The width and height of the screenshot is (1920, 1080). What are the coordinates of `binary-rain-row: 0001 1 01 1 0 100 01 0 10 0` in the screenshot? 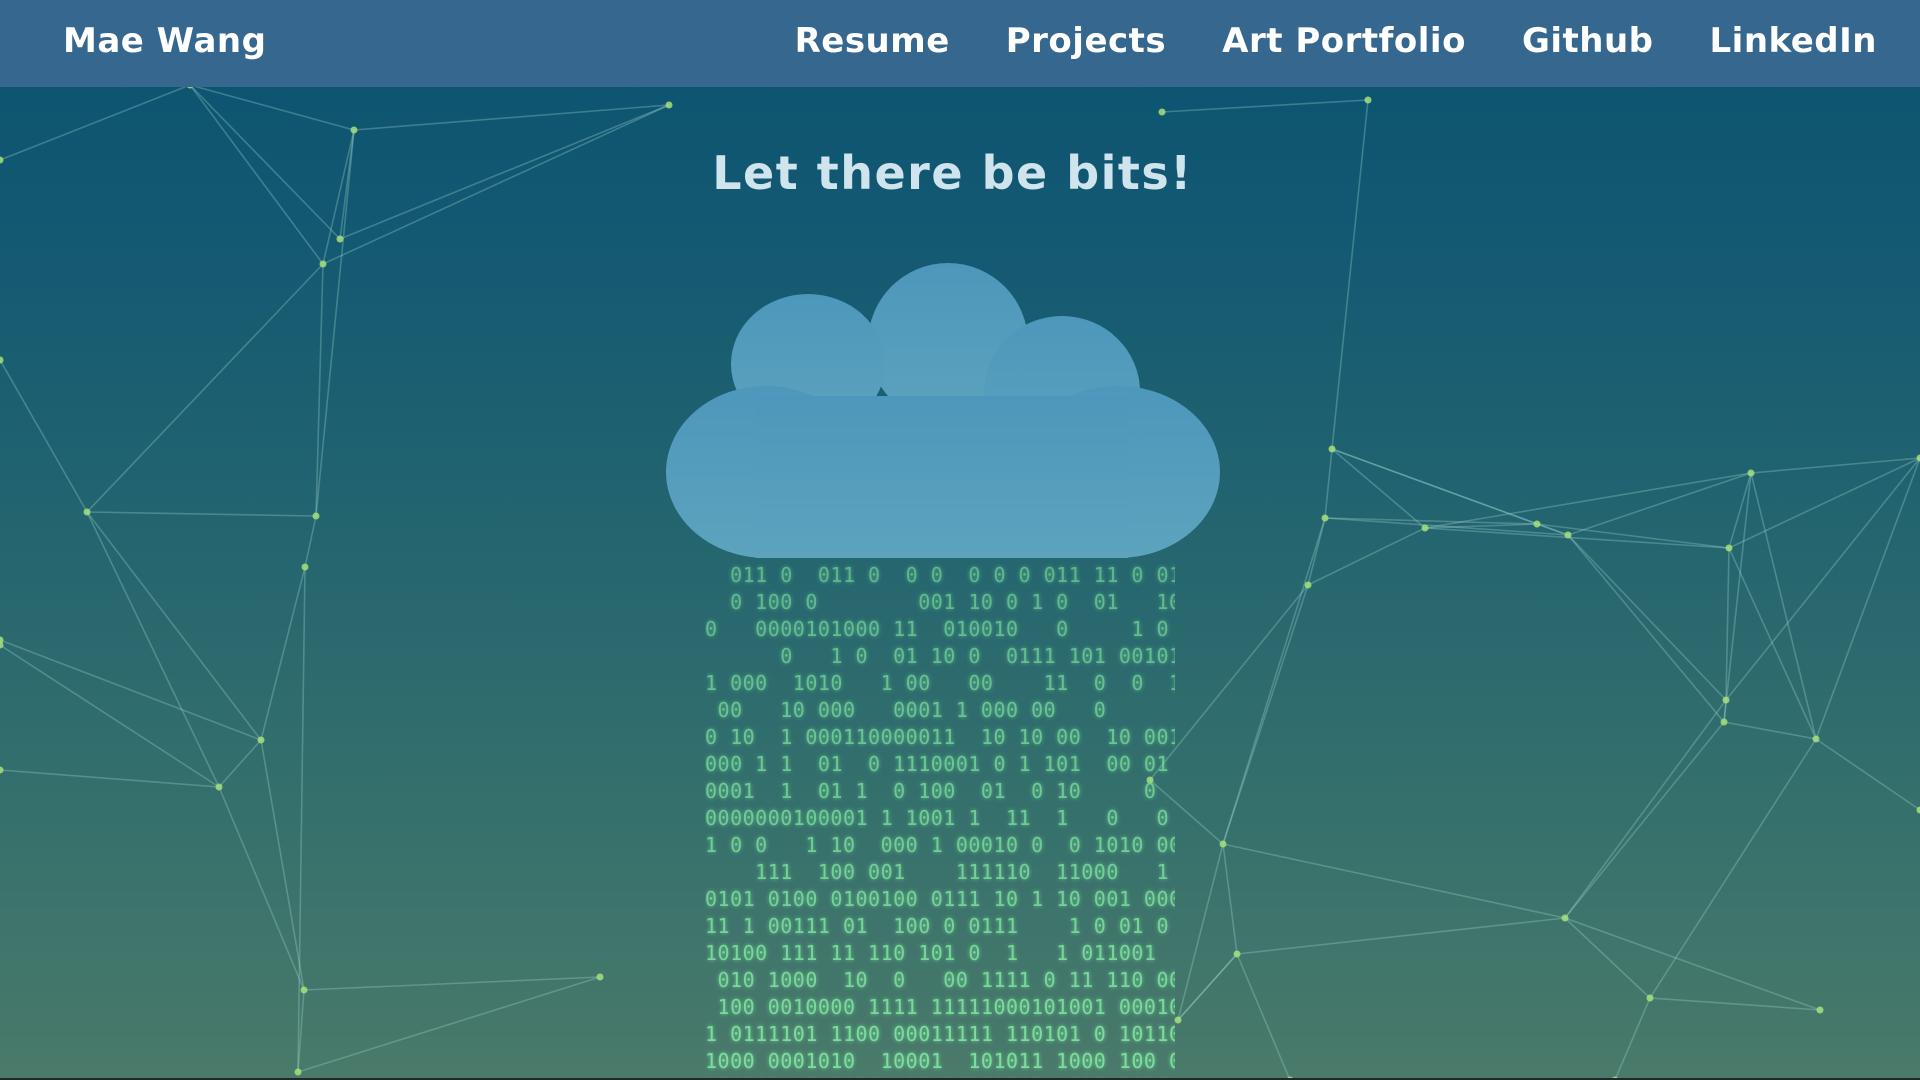 It's located at (940, 791).